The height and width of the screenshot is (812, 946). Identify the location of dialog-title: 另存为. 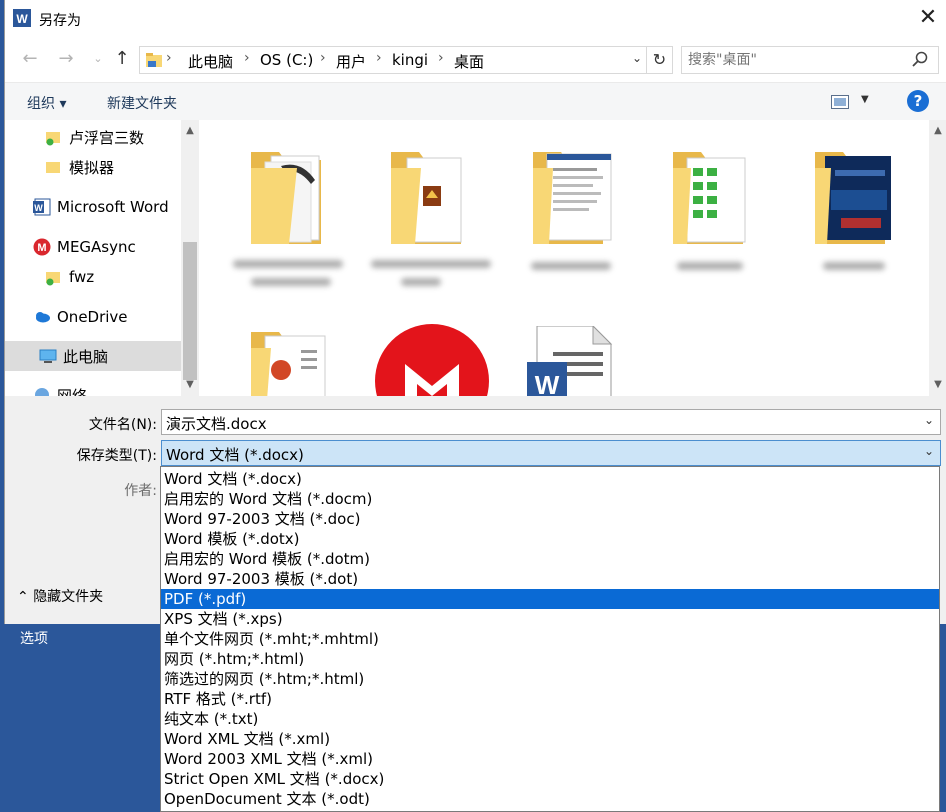
(60, 21).